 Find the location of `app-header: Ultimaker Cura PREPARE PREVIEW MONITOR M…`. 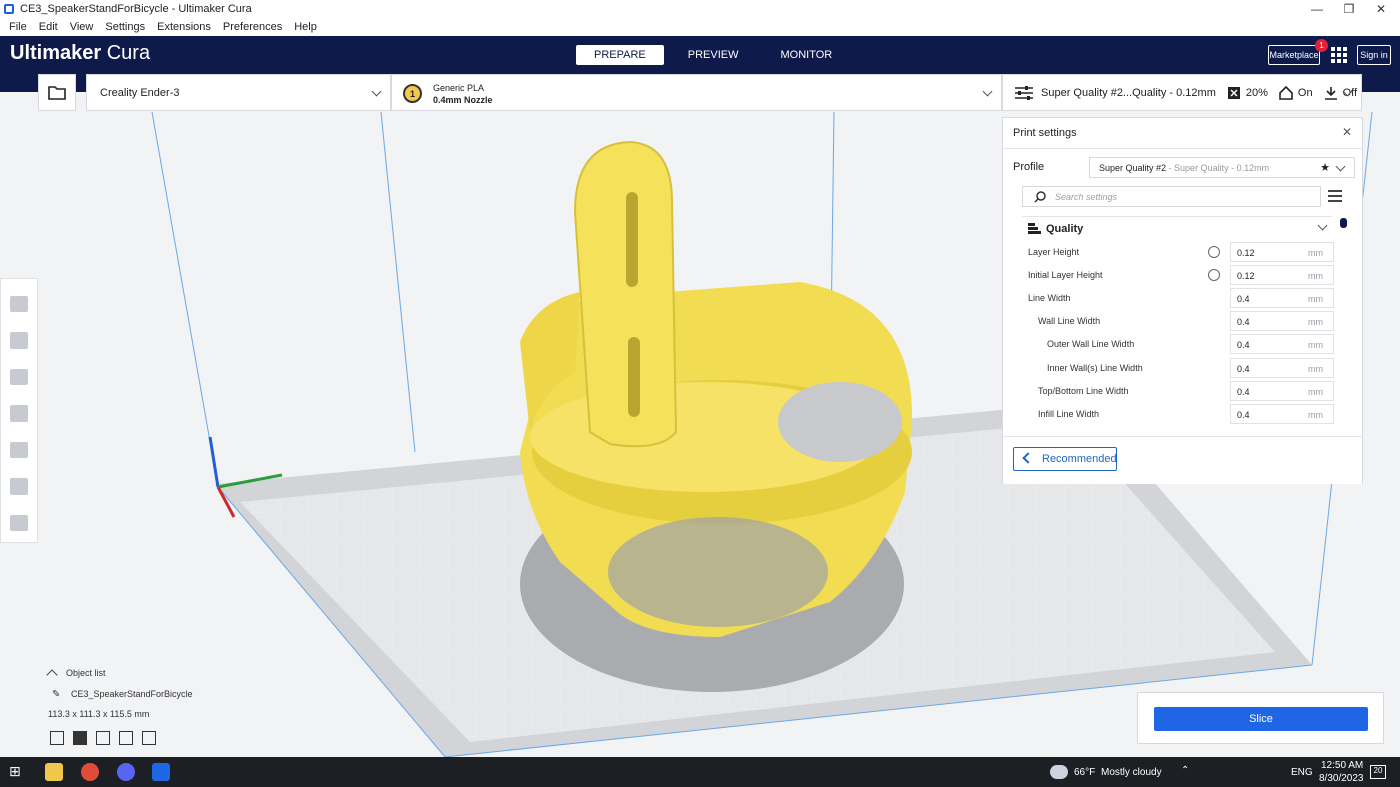

app-header: Ultimaker Cura PREPARE PREVIEW MONITOR M… is located at coordinates (700, 55).